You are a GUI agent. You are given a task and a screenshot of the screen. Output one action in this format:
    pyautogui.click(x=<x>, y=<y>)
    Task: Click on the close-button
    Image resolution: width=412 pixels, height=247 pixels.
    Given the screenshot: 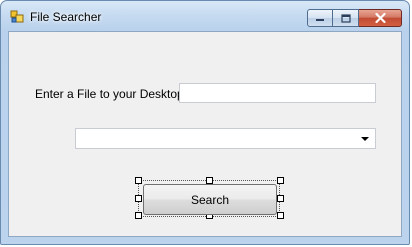 What is the action you would take?
    pyautogui.click(x=380, y=18)
    